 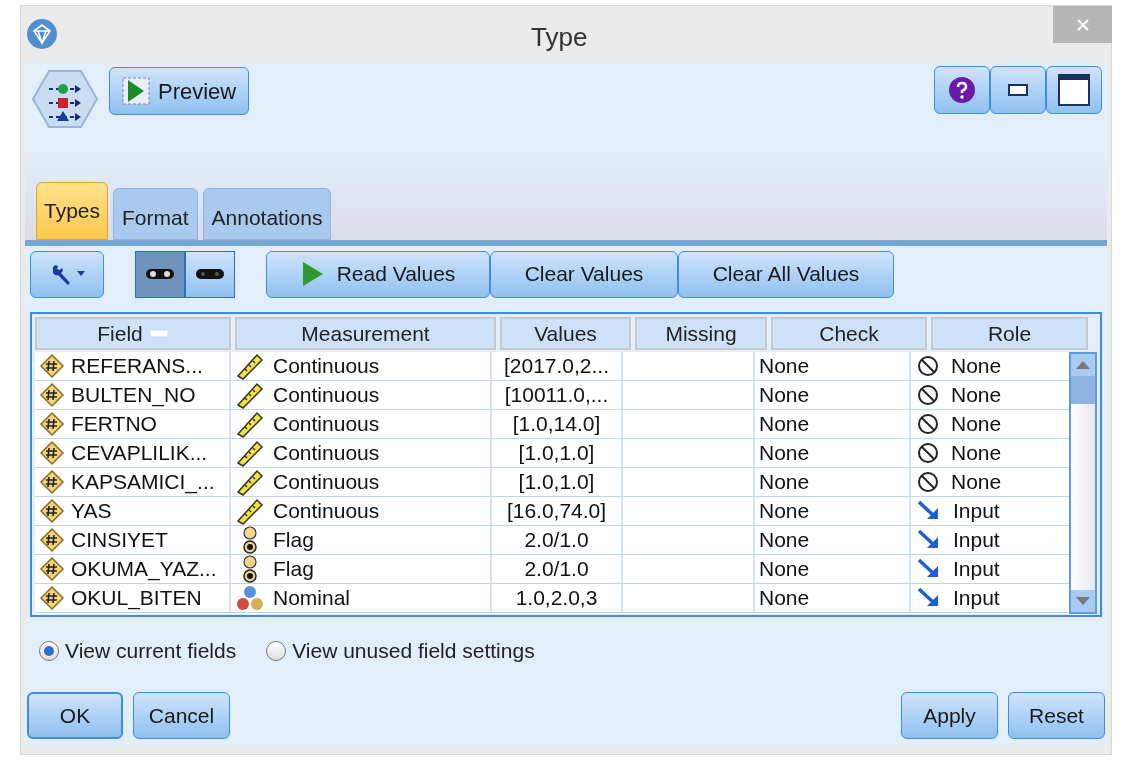 What do you see at coordinates (158, 333) in the screenshot?
I see `sort-icon` at bounding box center [158, 333].